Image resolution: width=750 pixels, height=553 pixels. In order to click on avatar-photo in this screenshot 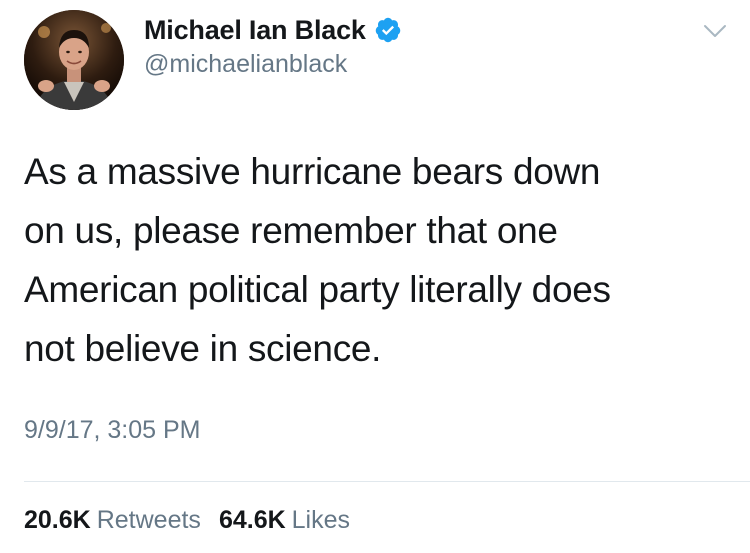, I will do `click(74, 60)`.